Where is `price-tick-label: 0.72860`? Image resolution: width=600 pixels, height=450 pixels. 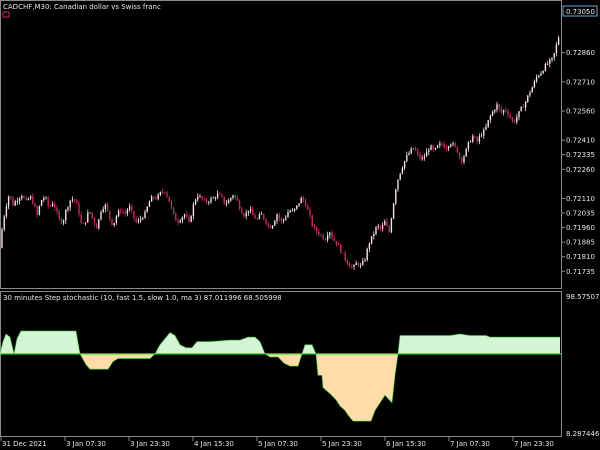
price-tick-label: 0.72860 is located at coordinates (580, 53).